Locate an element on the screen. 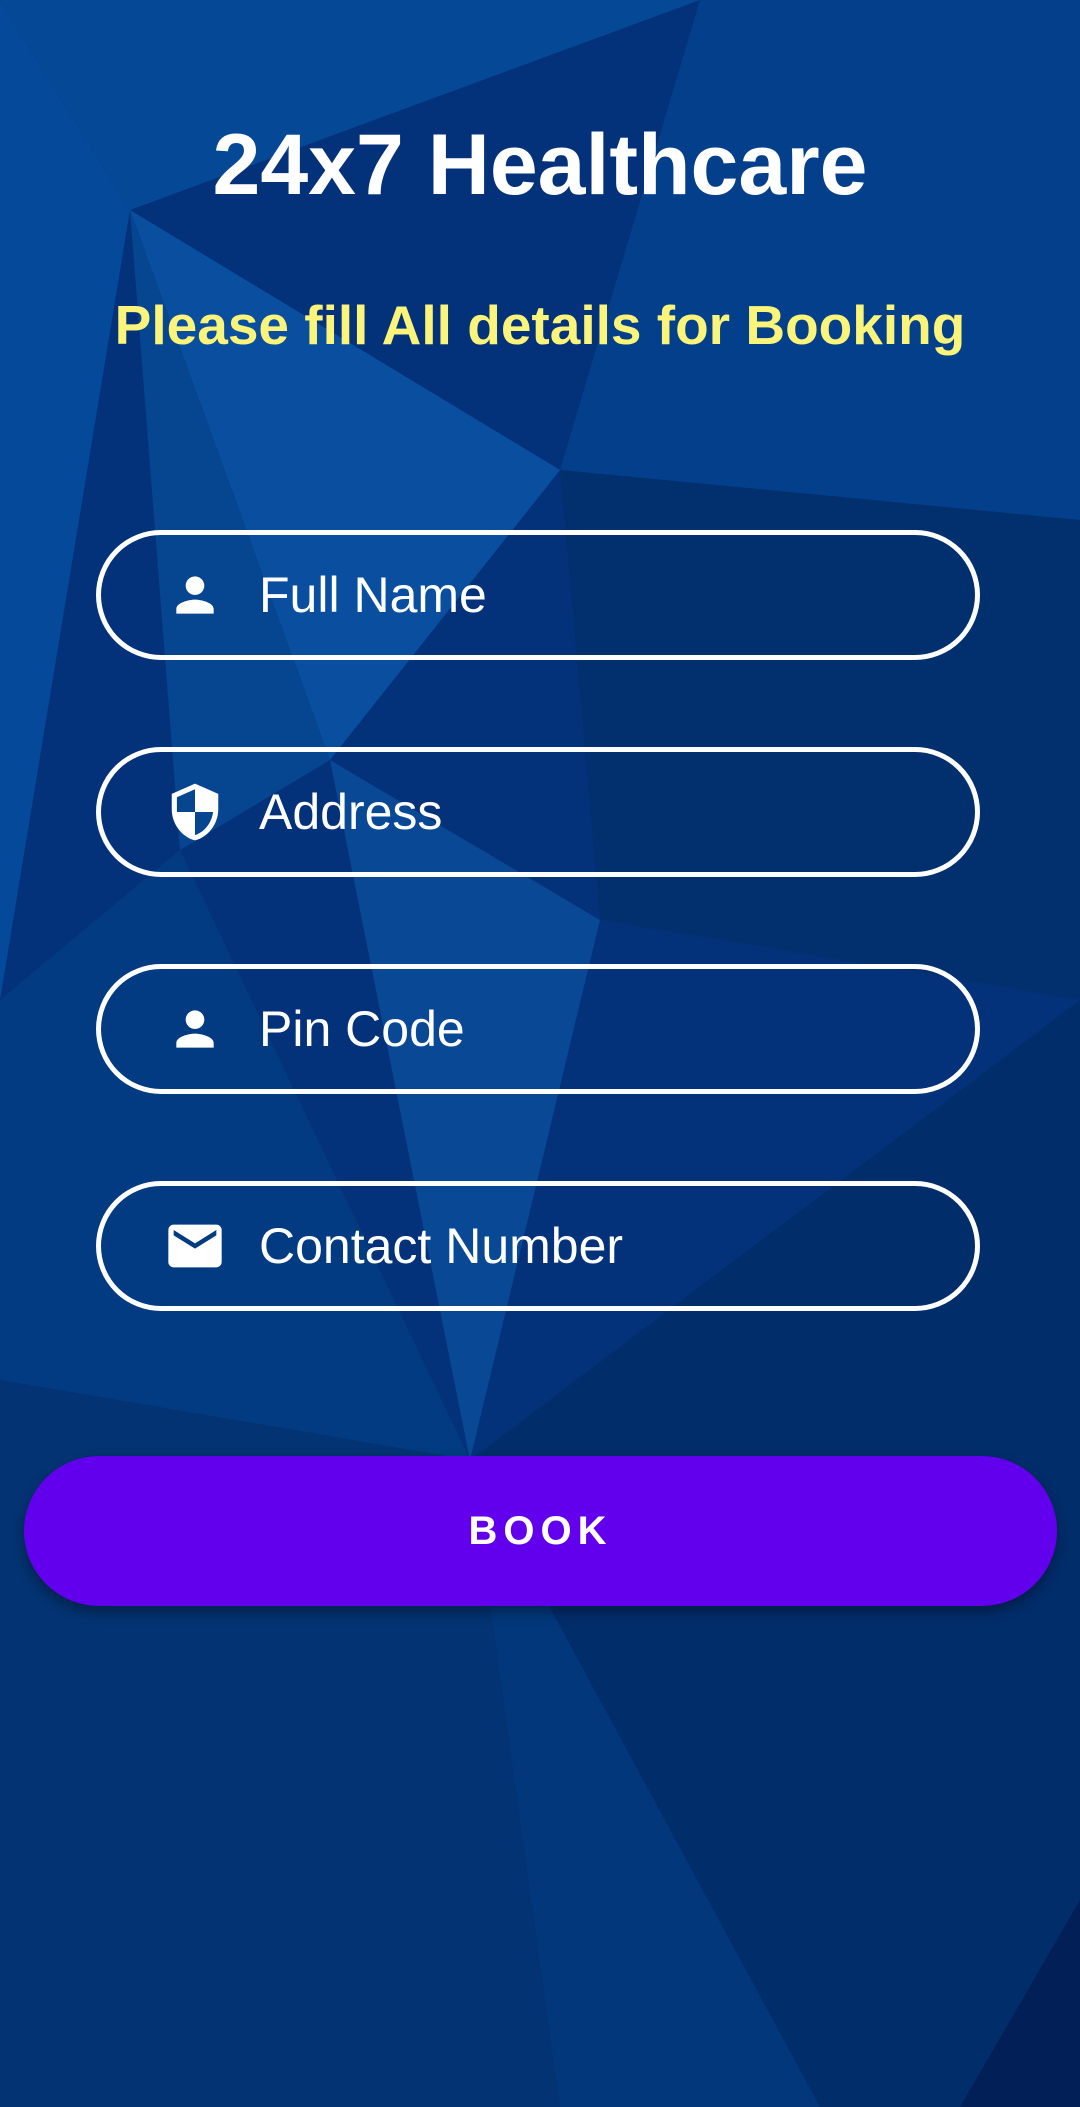 This screenshot has width=1080, height=2107. page-title: 24x7 Healthcare is located at coordinates (540, 165).